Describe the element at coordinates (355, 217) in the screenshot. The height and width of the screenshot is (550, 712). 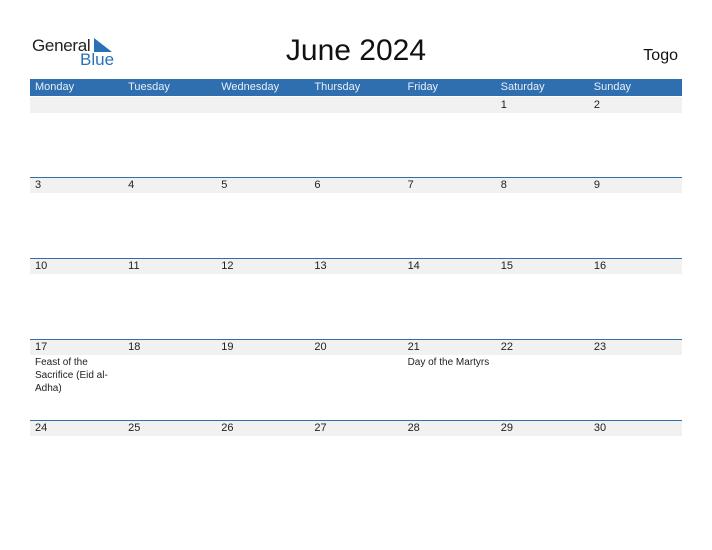
I see `day-cell: 6` at that location.